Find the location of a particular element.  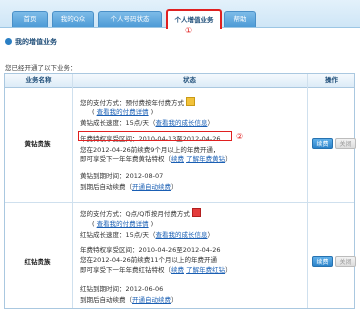

row2-pay-detail-link: 查看我的付费详情 is located at coordinates (123, 224).